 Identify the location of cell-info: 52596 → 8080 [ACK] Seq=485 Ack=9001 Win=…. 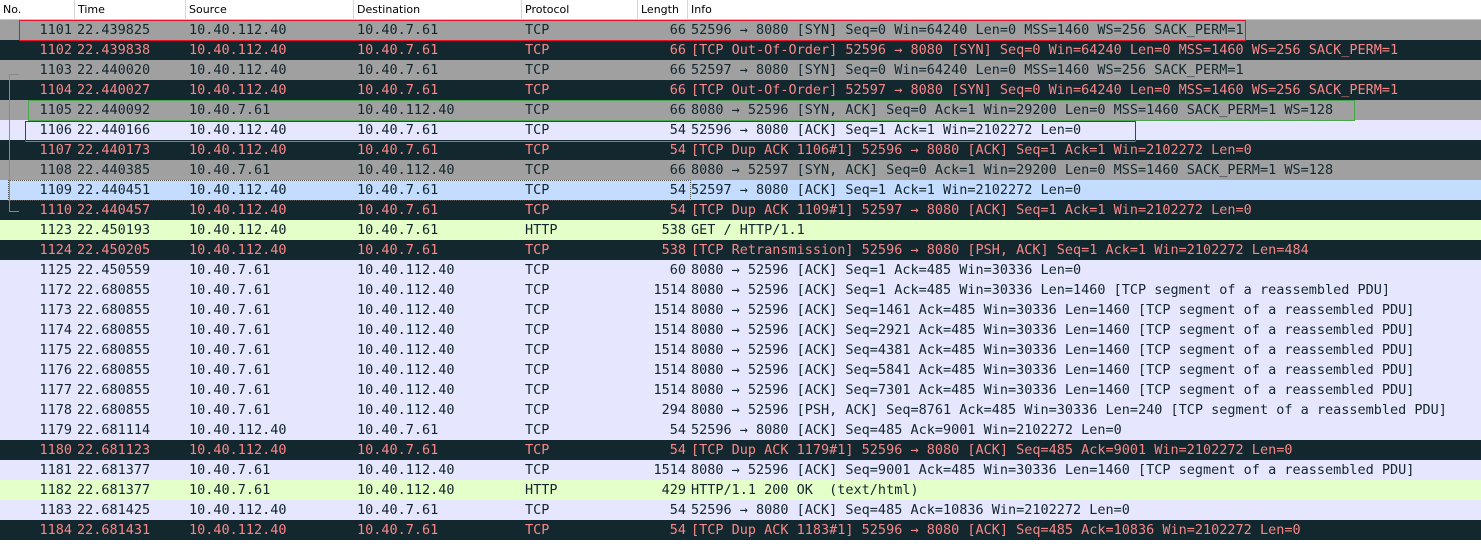
(906, 430).